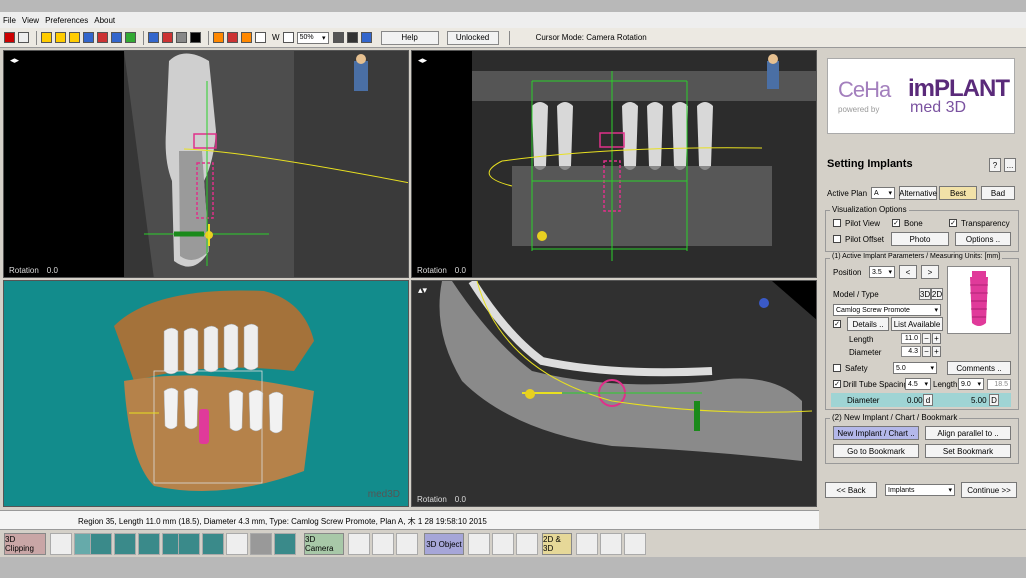  What do you see at coordinates (104, 20) in the screenshot?
I see `menu-about: About` at bounding box center [104, 20].